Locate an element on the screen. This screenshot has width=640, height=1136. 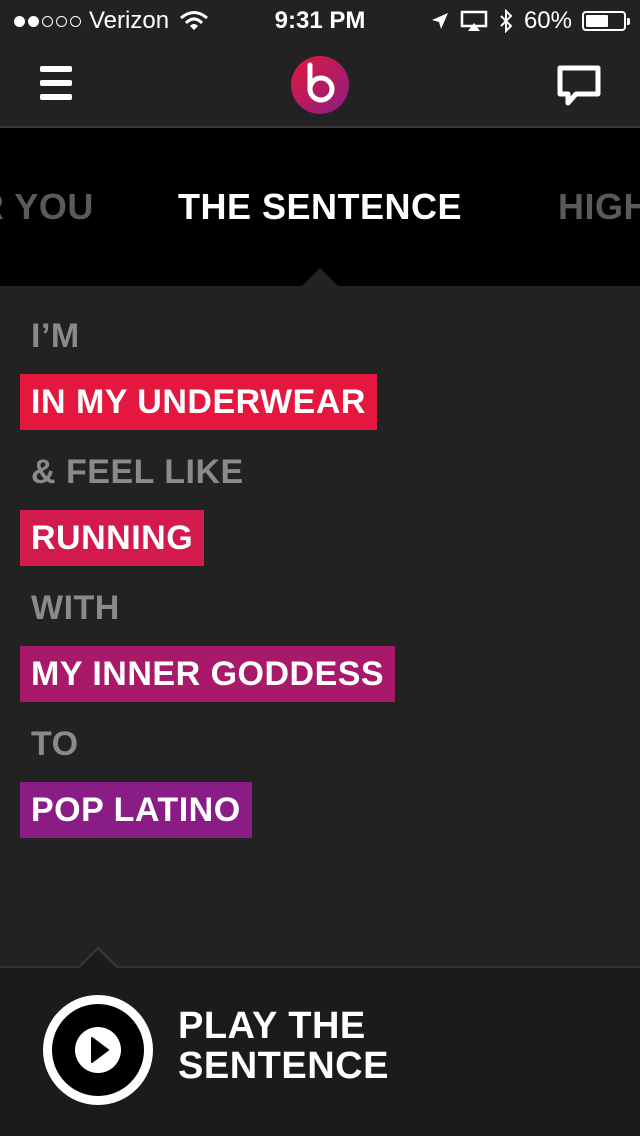
play-label-line2: SENTENCE is located at coordinates (283, 1066).